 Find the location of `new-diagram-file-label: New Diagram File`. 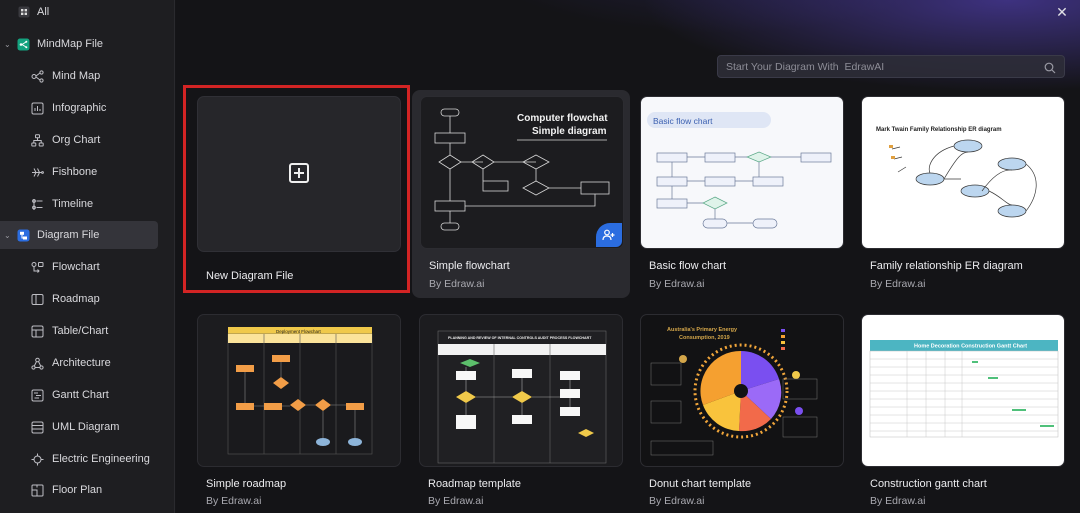

new-diagram-file-label: New Diagram File is located at coordinates (250, 276).